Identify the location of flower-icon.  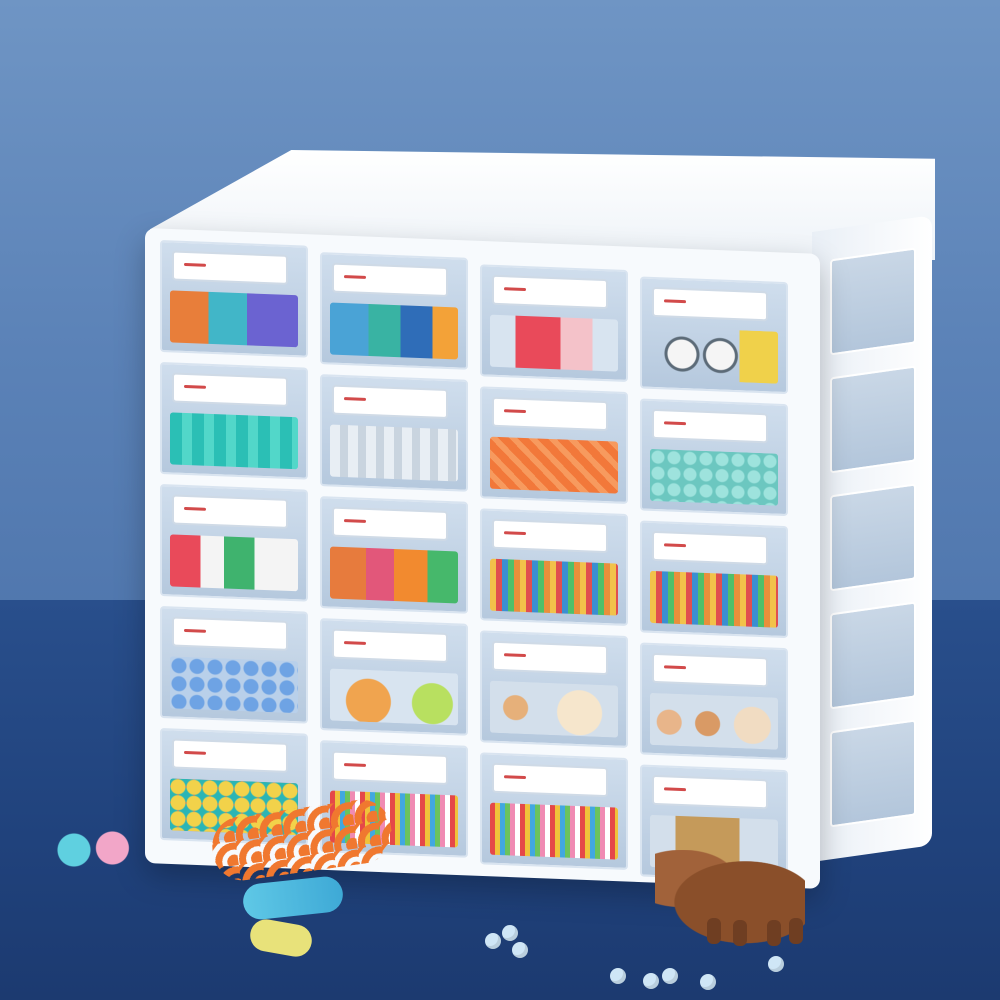
(98, 850).